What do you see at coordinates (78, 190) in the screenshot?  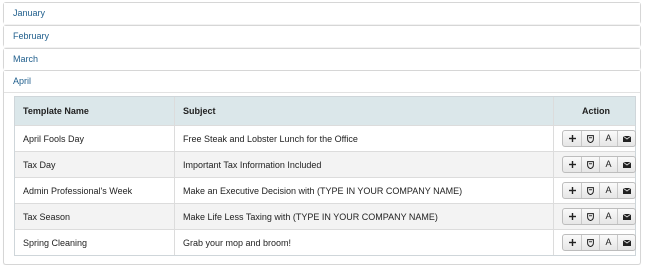 I see `template-name-cell: Admin Professional's Week` at bounding box center [78, 190].